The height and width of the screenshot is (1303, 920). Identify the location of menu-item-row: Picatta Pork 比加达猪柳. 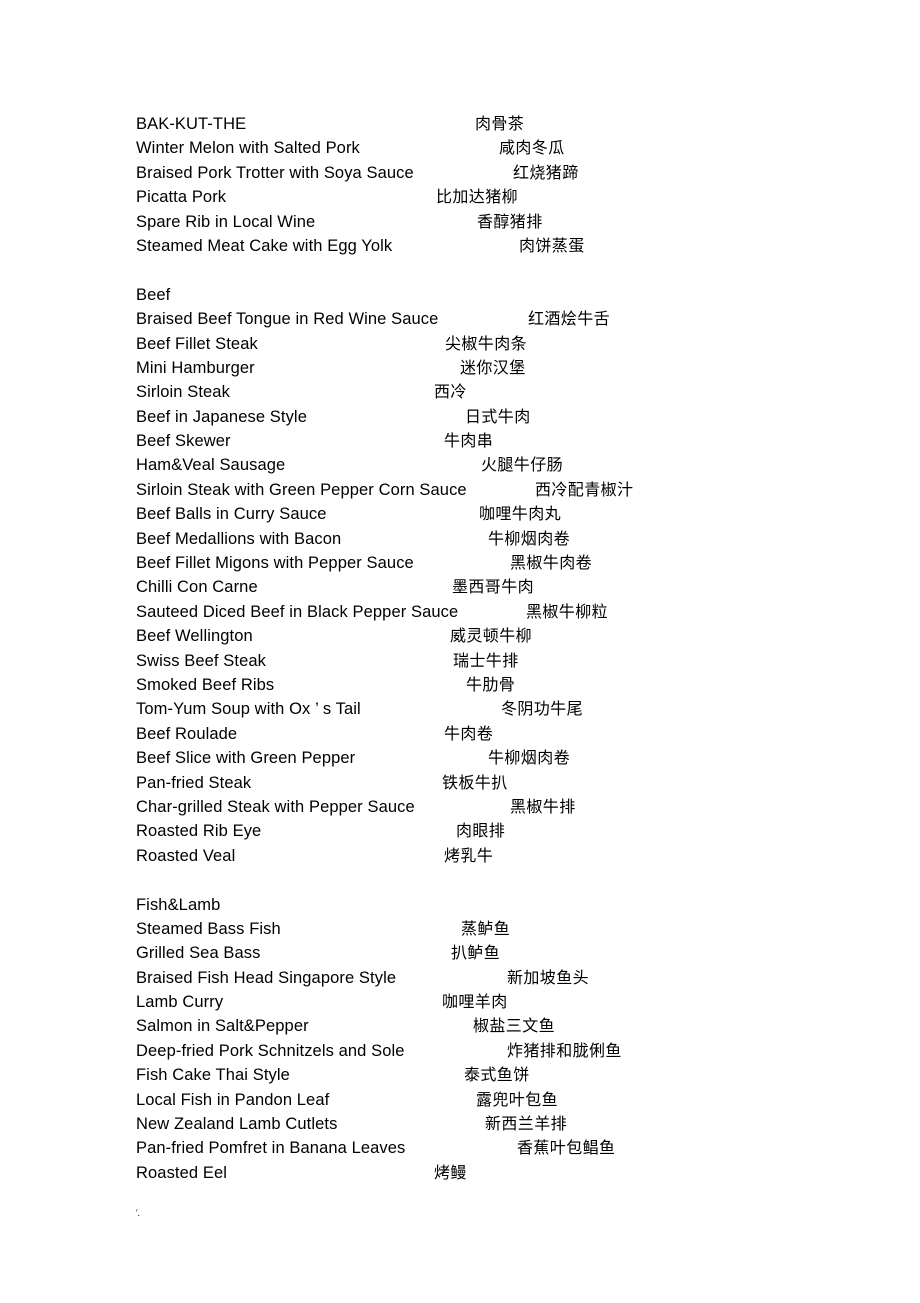
(486, 197).